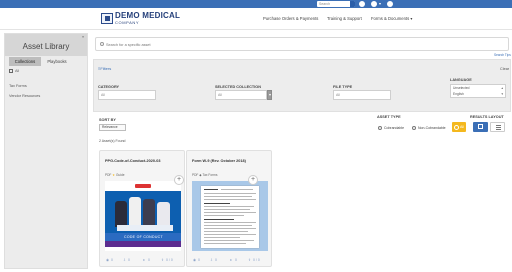  I want to click on list-layout-button, so click(497, 127).